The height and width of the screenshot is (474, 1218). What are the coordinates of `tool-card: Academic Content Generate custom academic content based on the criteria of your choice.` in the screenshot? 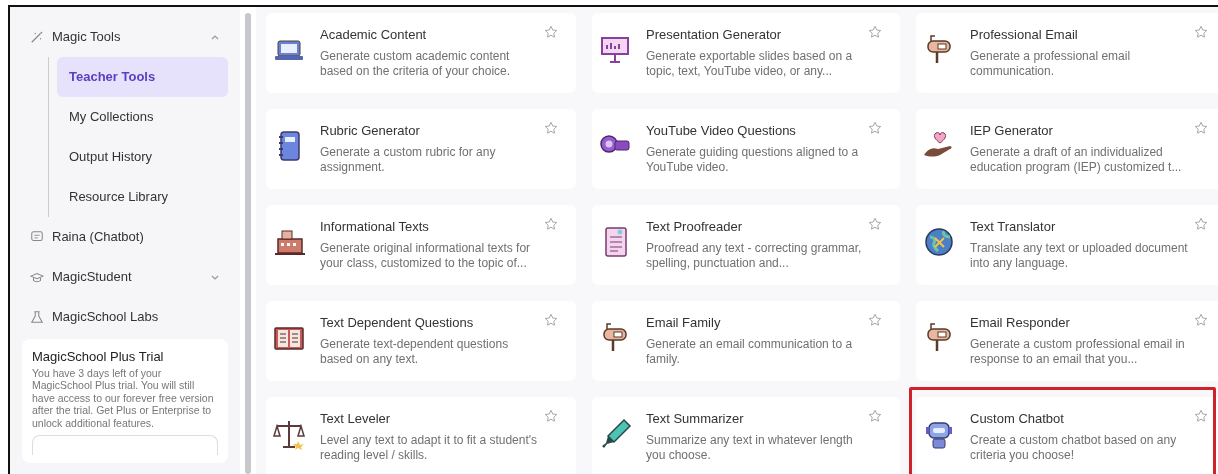 It's located at (421, 53).